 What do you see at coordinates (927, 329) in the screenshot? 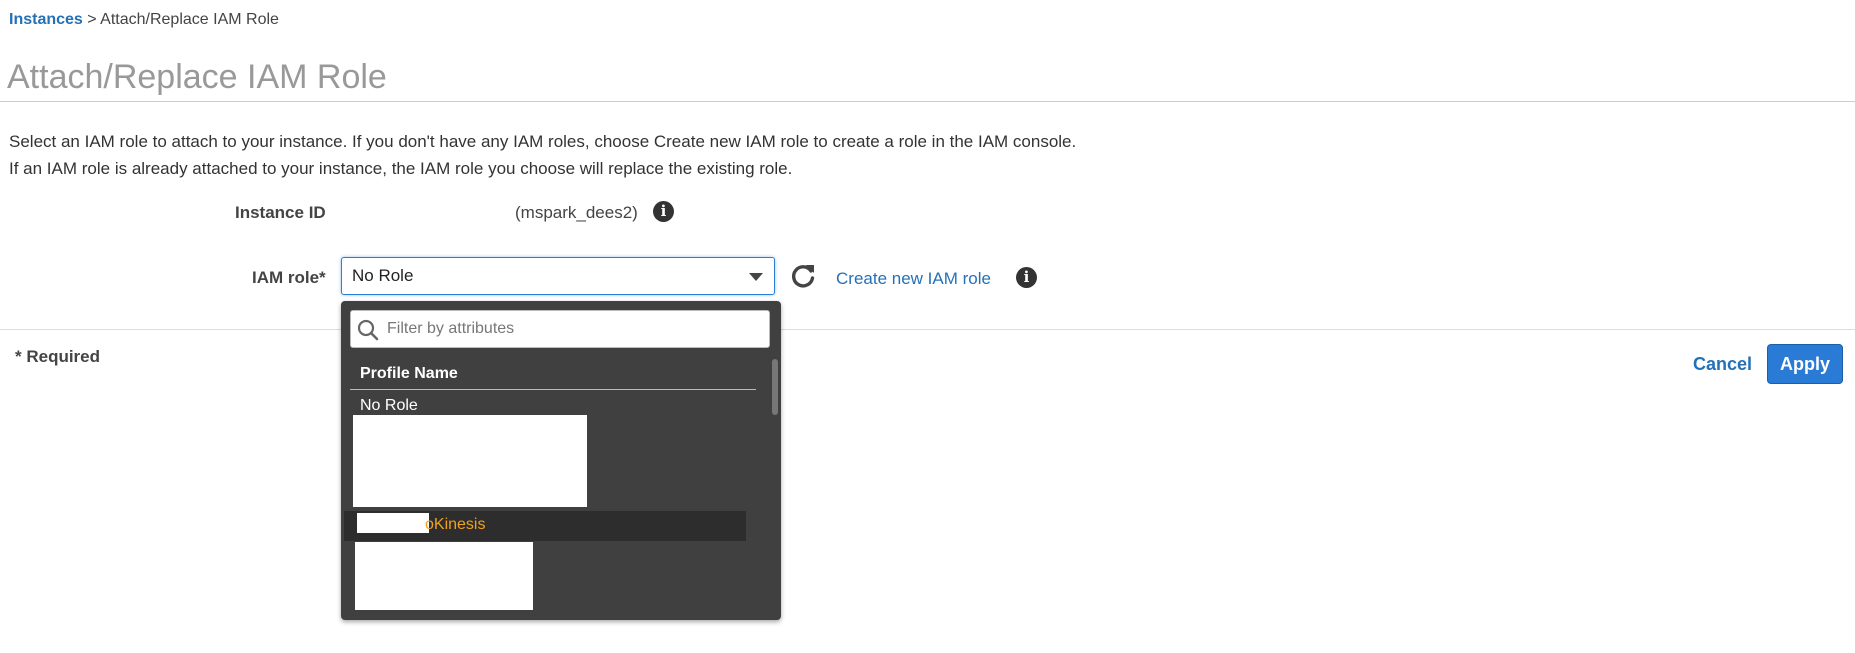
I see `form-divider` at bounding box center [927, 329].